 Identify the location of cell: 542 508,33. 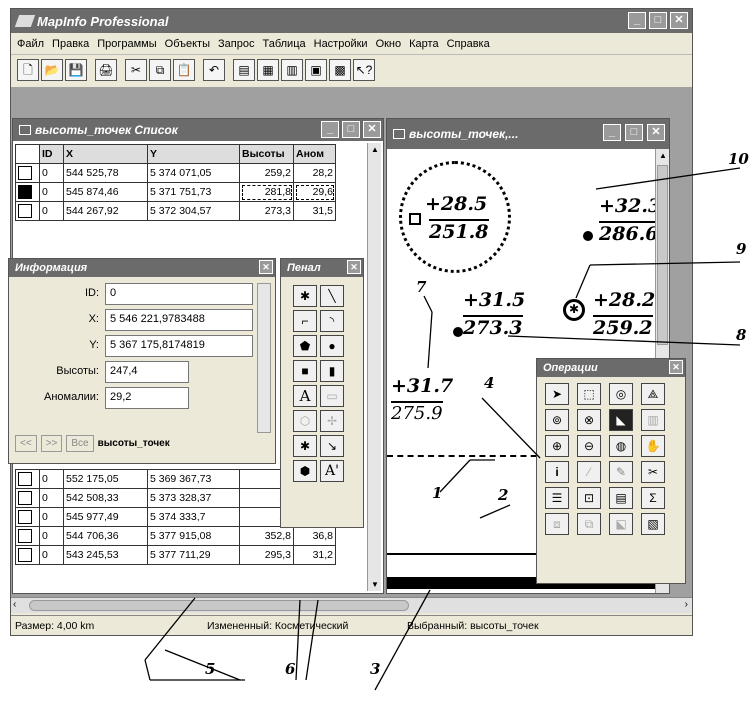
(105, 498).